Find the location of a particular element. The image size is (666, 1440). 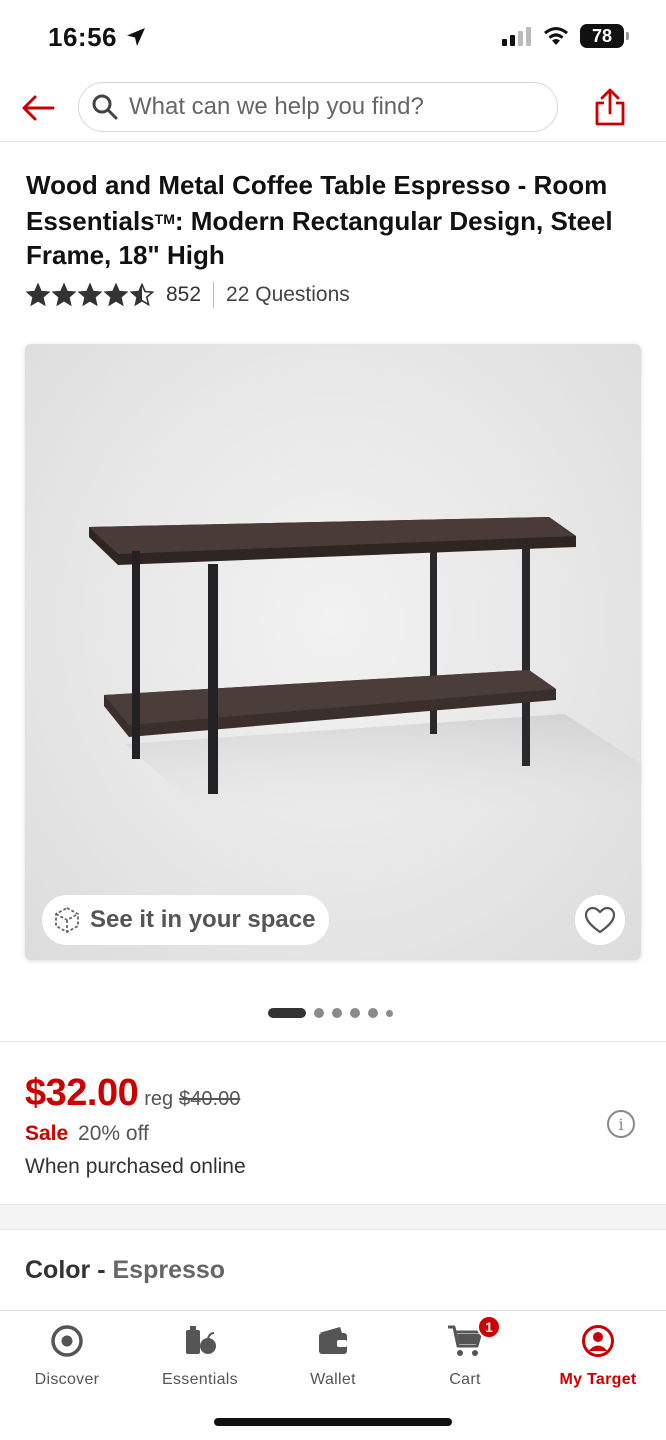

tab-my-target: My Target is located at coordinates (598, 1356).